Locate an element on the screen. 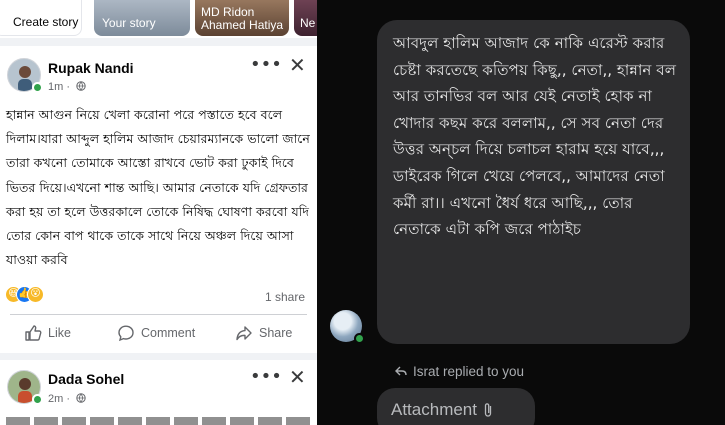 This screenshot has height=425, width=725. wow-reaction-icon: 😮 is located at coordinates (35, 294).